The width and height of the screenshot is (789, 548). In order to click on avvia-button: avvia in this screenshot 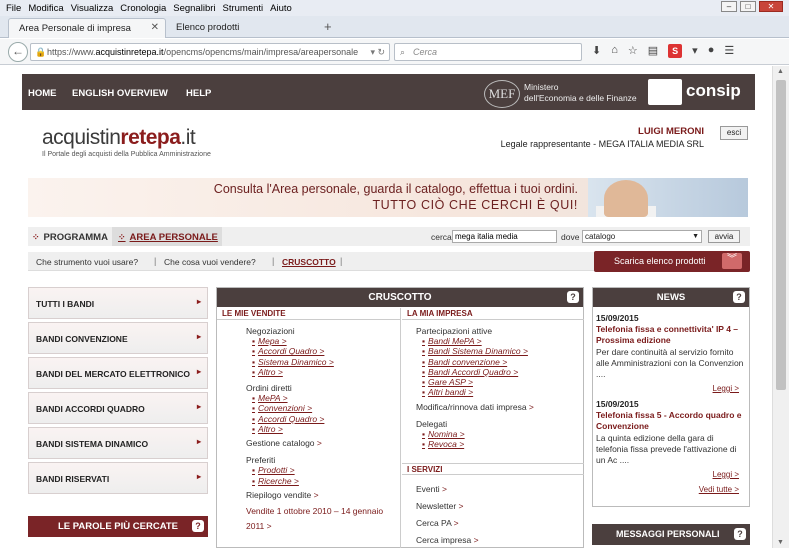, I will do `click(724, 236)`.